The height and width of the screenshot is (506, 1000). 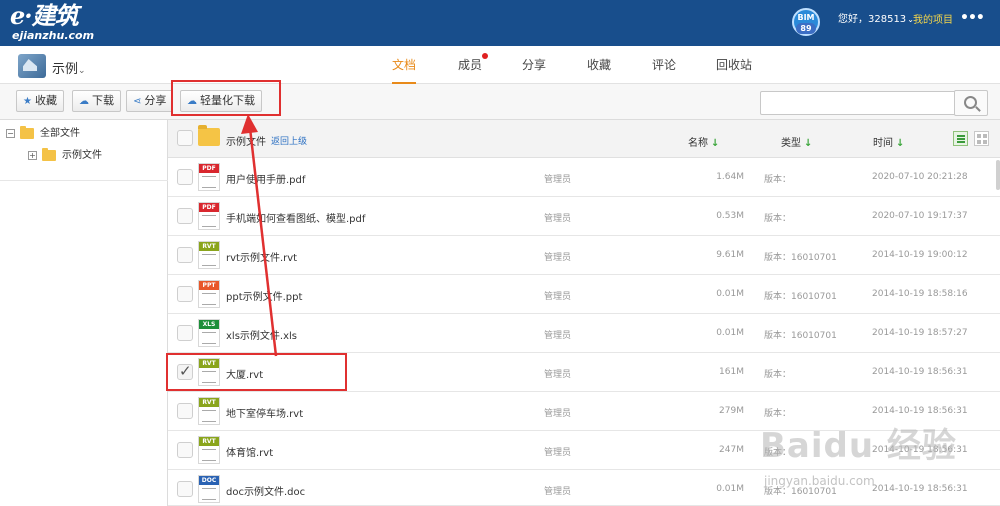 I want to click on tab-members: 成员, so click(x=473, y=68).